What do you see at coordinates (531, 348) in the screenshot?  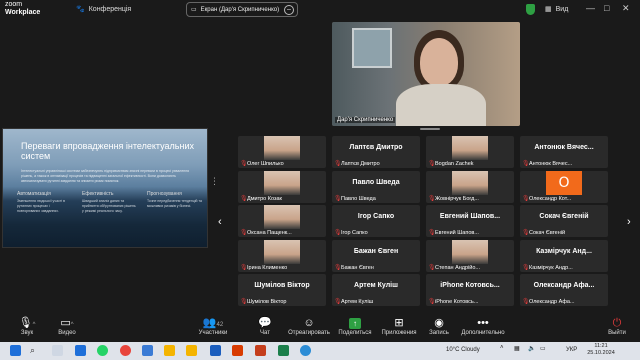 I see `volume-icon: 🔈` at bounding box center [531, 348].